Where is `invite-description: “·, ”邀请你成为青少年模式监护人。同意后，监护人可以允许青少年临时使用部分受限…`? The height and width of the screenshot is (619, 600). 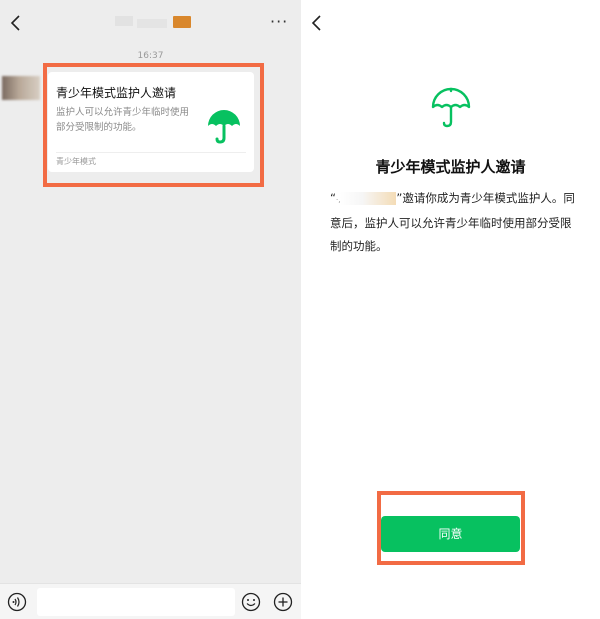
invite-description: “·, ”邀请你成为青少年模式监护人。同意后，监护人可以允许青少年临时使用部分受限… is located at coordinates (453, 222).